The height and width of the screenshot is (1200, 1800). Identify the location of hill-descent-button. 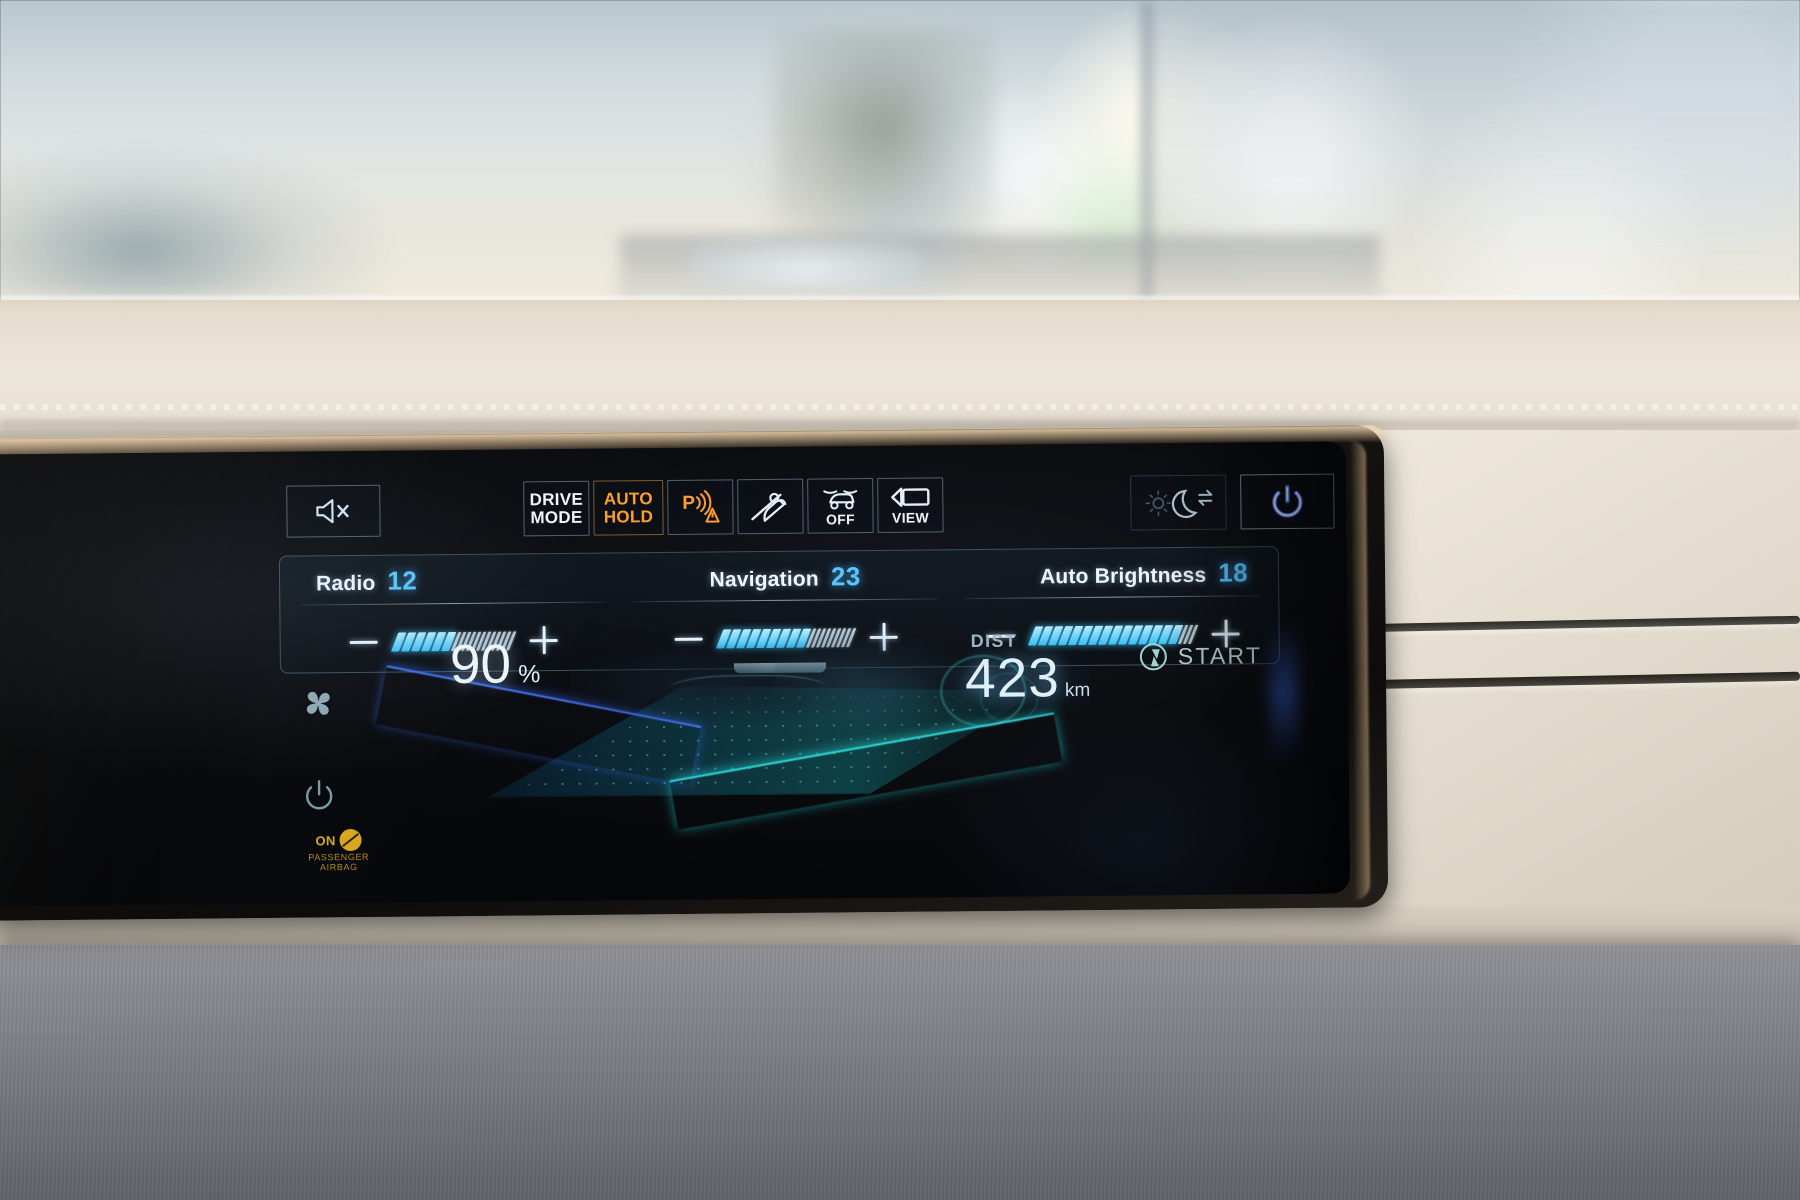
(770, 506).